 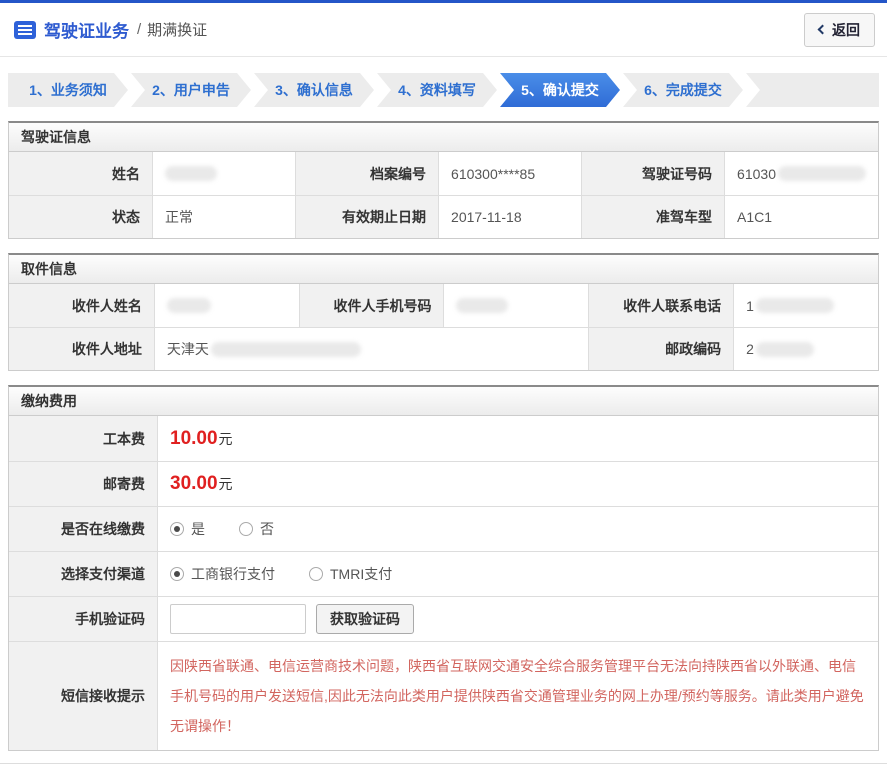 What do you see at coordinates (83, 618) in the screenshot?
I see `sms-code-label: 手机验证码` at bounding box center [83, 618].